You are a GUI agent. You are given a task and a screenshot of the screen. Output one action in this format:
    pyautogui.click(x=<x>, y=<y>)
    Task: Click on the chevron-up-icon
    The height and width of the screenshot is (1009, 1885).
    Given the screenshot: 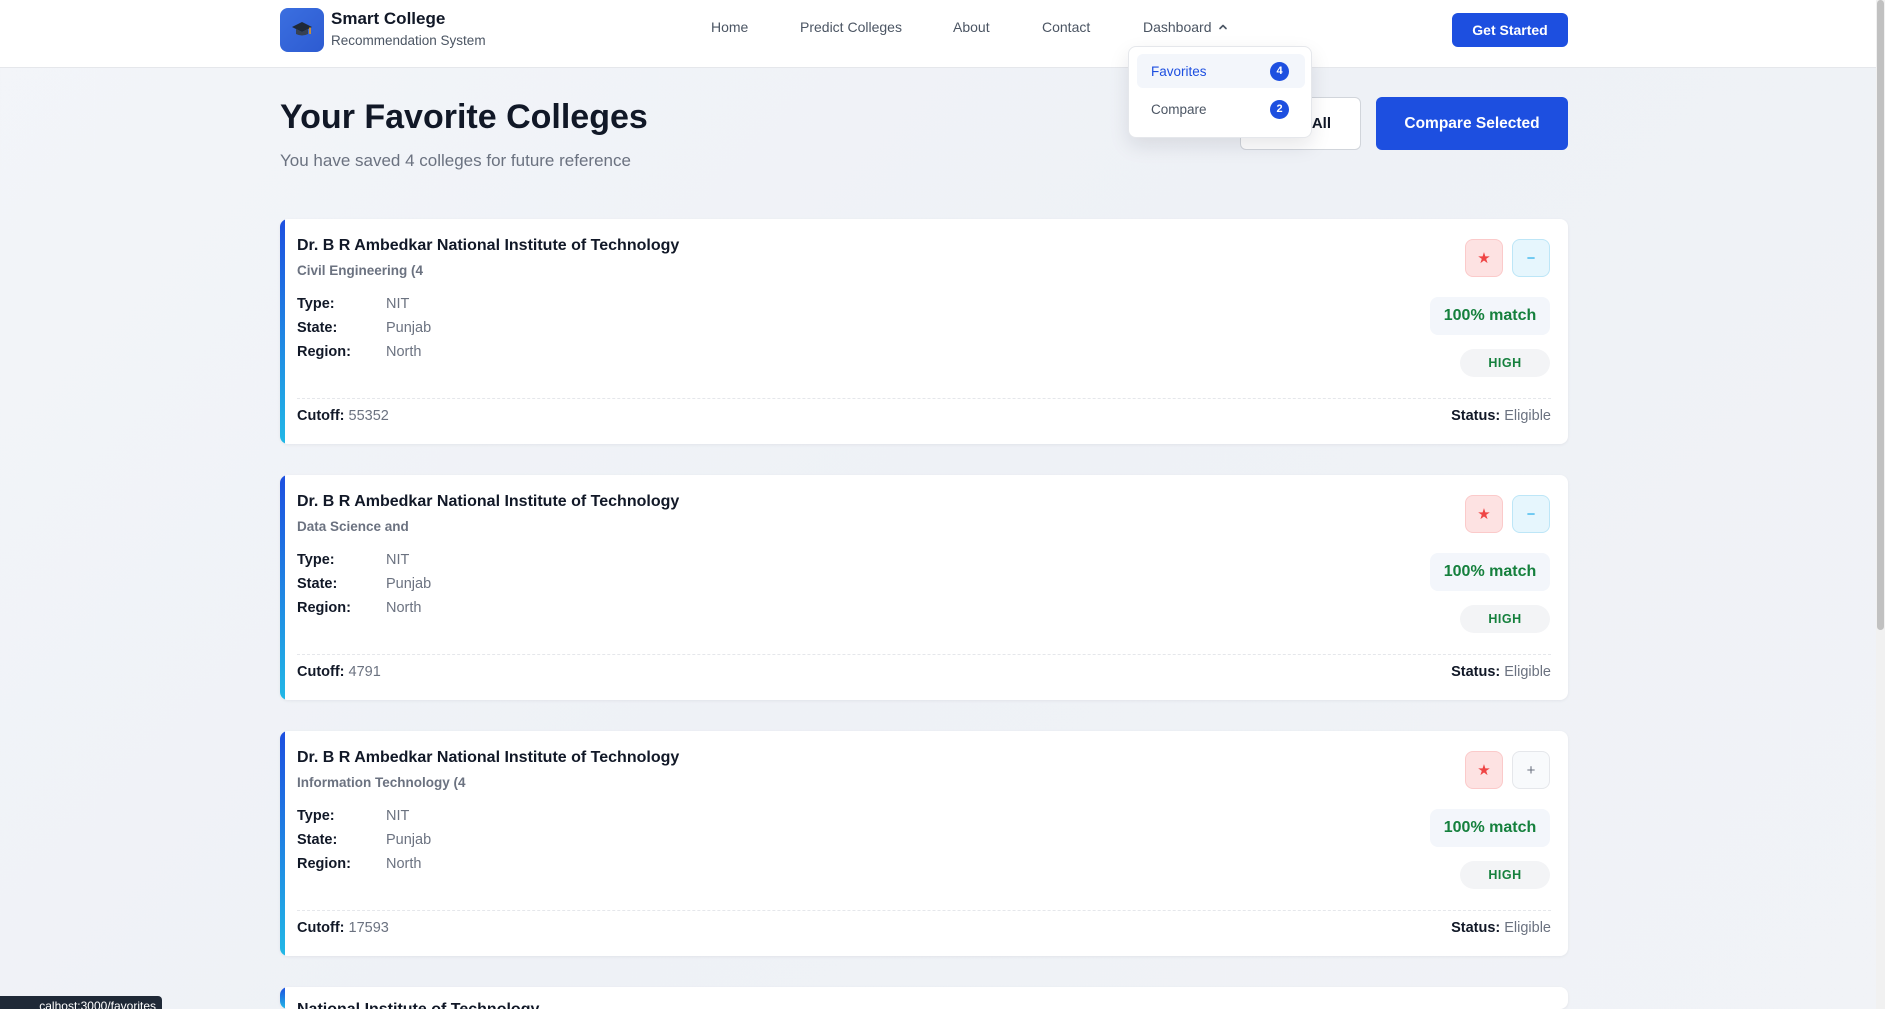 What is the action you would take?
    pyautogui.click(x=1222, y=27)
    